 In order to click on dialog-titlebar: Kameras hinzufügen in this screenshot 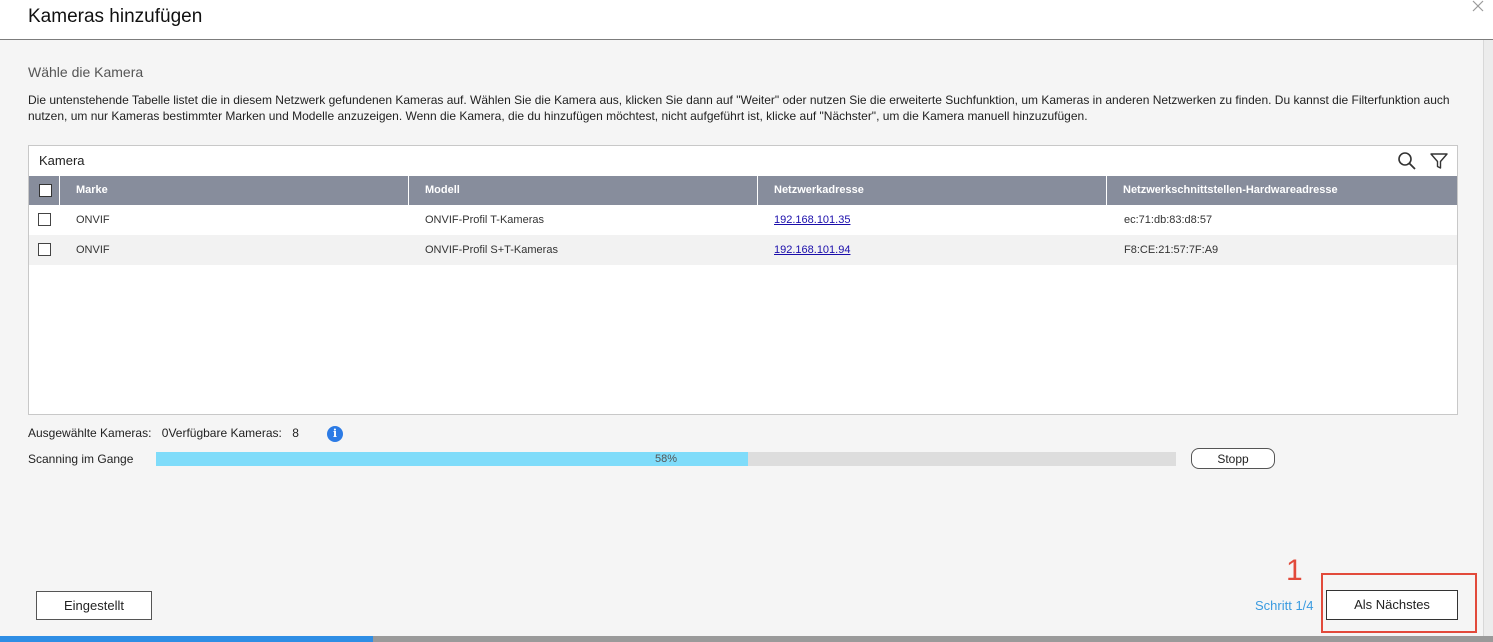, I will do `click(746, 20)`.